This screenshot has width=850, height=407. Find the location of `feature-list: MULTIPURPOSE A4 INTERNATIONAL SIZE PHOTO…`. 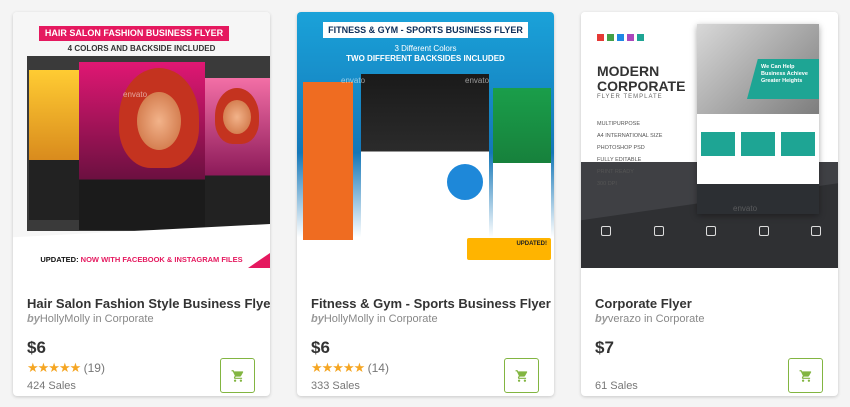

feature-list: MULTIPURPOSE A4 INTERNATIONAL SIZE PHOTO… is located at coordinates (629, 154).